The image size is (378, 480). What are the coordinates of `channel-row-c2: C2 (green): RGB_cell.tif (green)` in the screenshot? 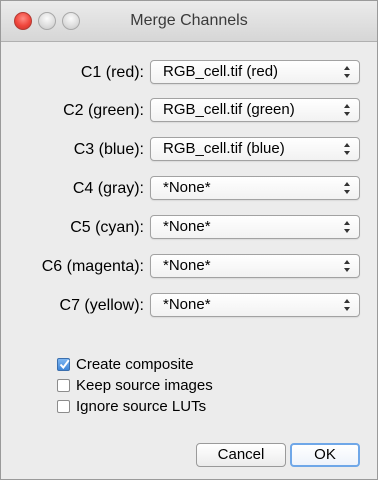 It's located at (189, 111).